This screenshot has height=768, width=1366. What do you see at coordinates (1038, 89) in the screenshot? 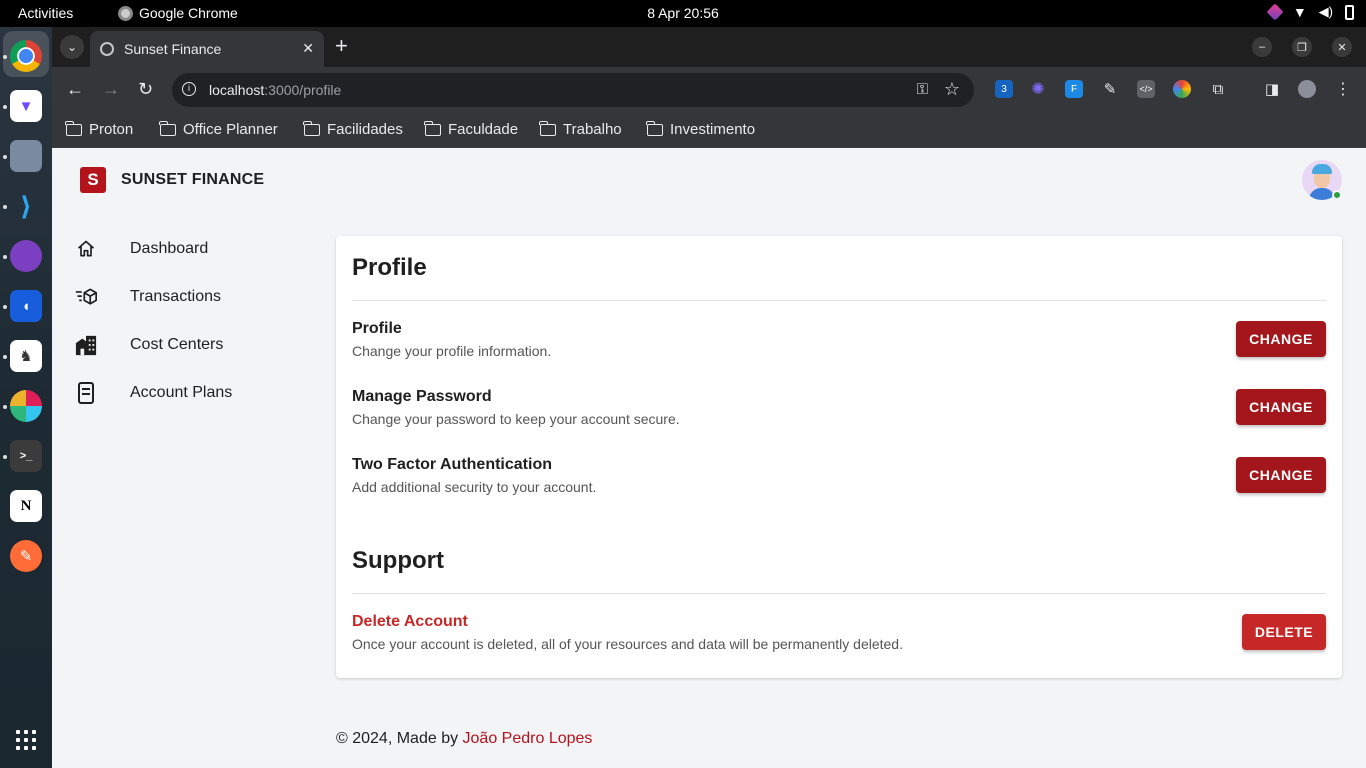
I see `extension-icon: ✺` at bounding box center [1038, 89].